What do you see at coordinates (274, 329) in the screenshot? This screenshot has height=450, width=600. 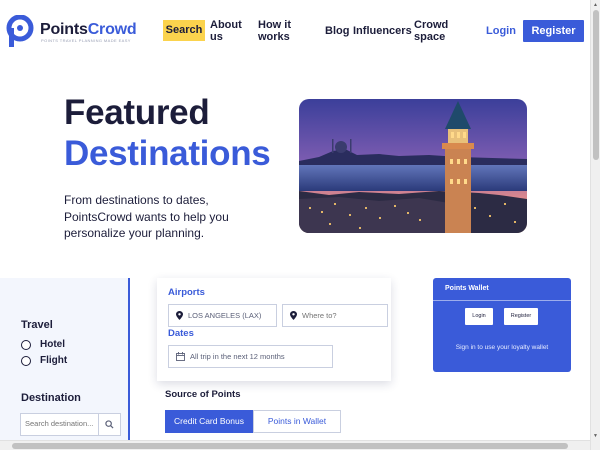 I see `trip-search-card: Airports Dates` at bounding box center [274, 329].